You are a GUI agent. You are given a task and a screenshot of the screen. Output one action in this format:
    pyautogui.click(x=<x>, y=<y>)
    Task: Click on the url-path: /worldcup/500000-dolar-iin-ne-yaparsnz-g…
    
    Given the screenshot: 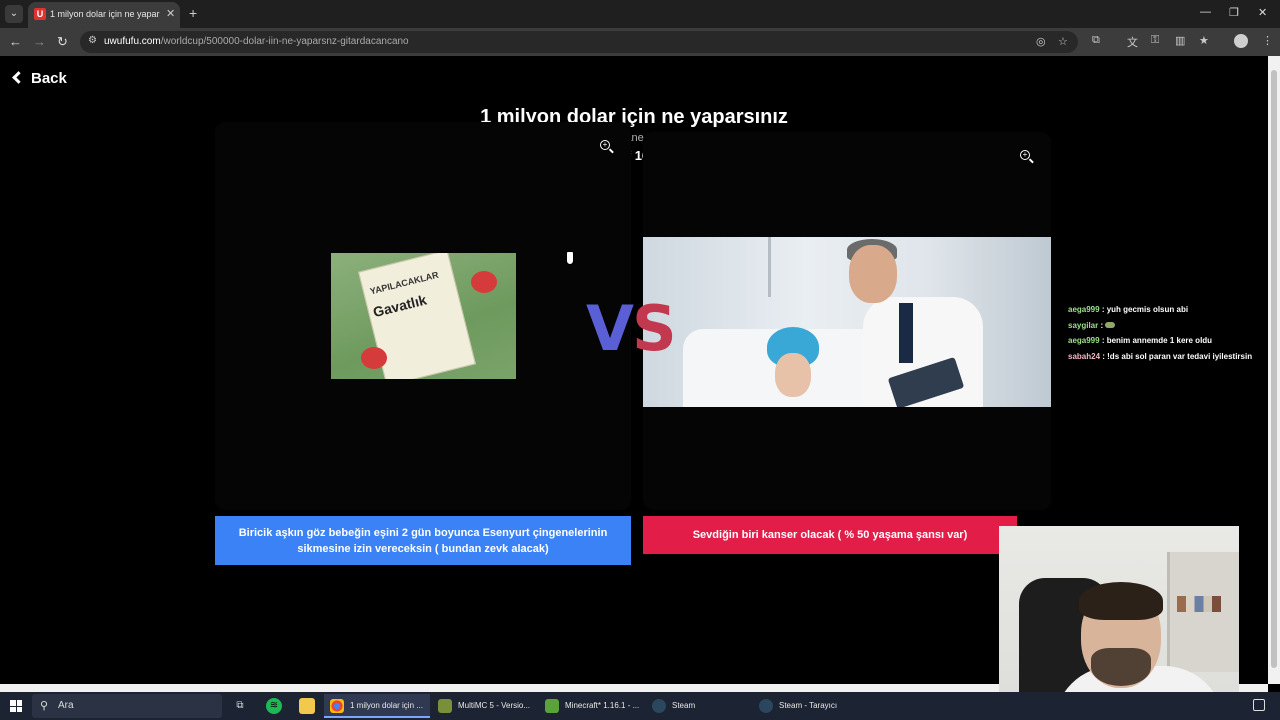 What is the action you would take?
    pyautogui.click(x=284, y=41)
    